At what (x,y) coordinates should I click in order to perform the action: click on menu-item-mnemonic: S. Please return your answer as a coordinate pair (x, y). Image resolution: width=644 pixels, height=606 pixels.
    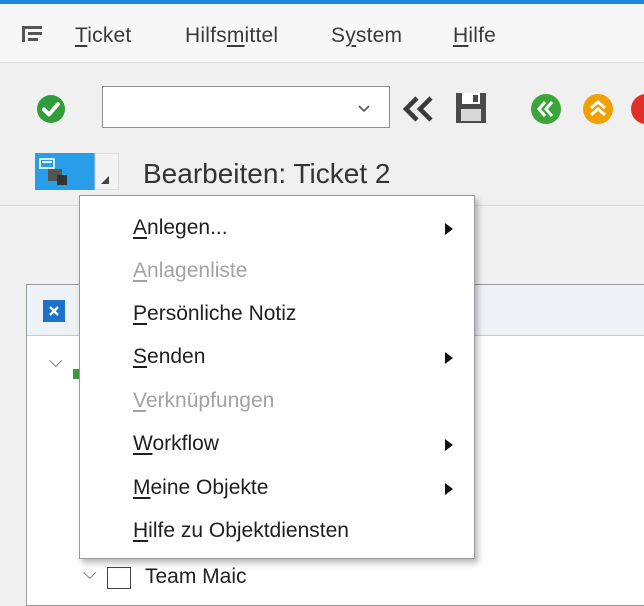
    Looking at the image, I should click on (140, 356).